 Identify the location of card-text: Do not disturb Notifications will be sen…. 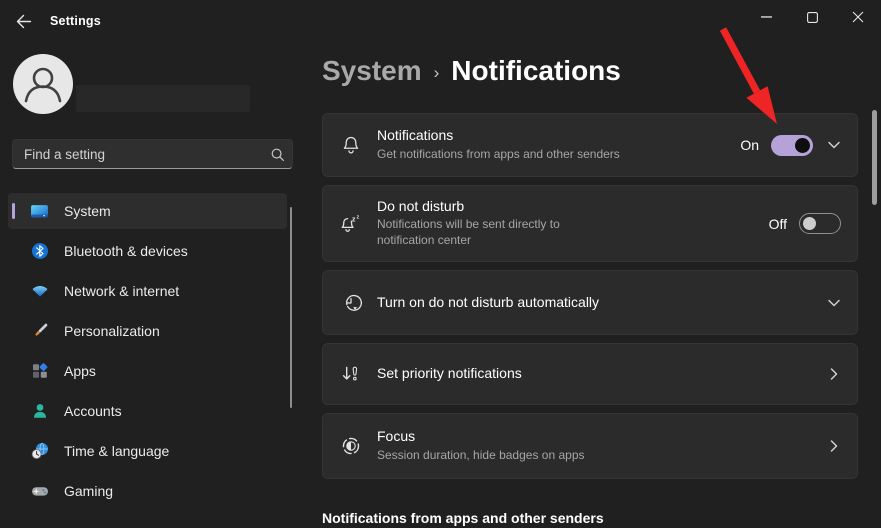
(573, 223).